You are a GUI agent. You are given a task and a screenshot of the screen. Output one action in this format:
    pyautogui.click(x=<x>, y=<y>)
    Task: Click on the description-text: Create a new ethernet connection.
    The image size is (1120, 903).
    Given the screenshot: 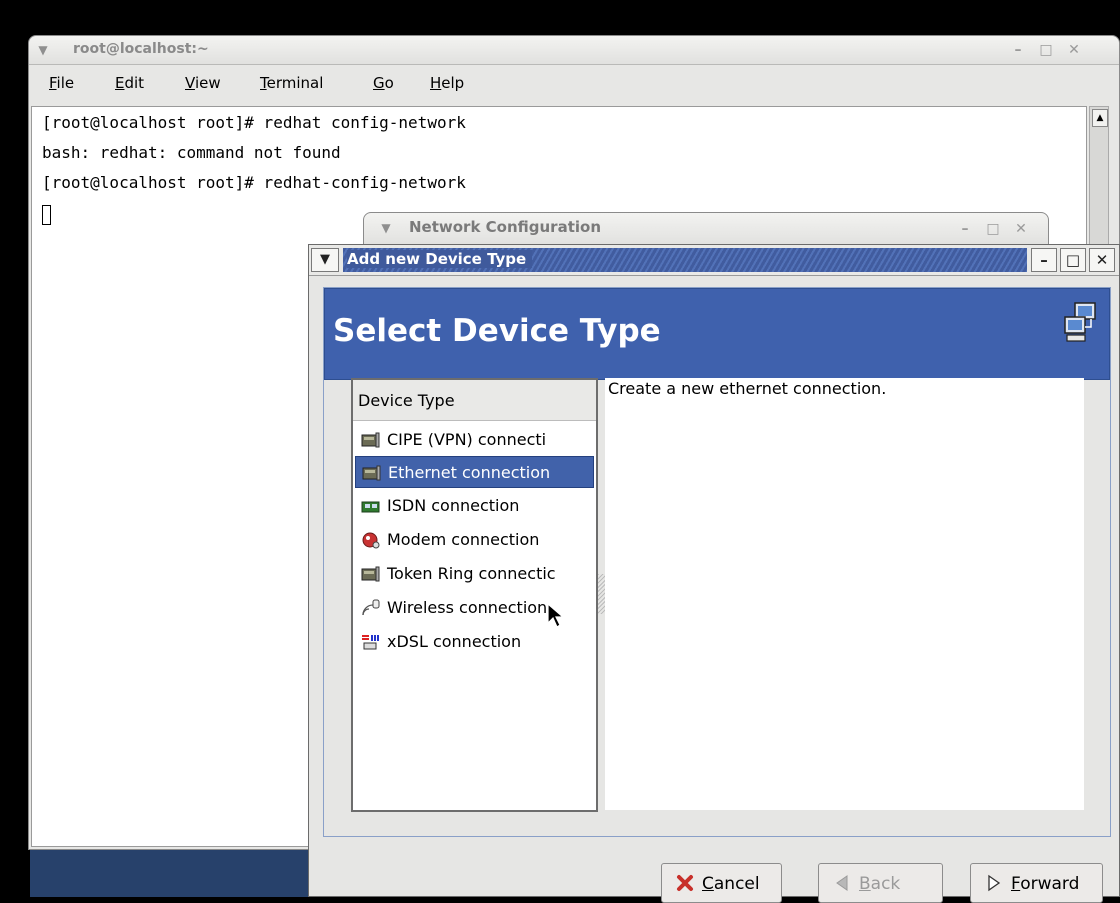 What is the action you would take?
    pyautogui.click(x=747, y=388)
    